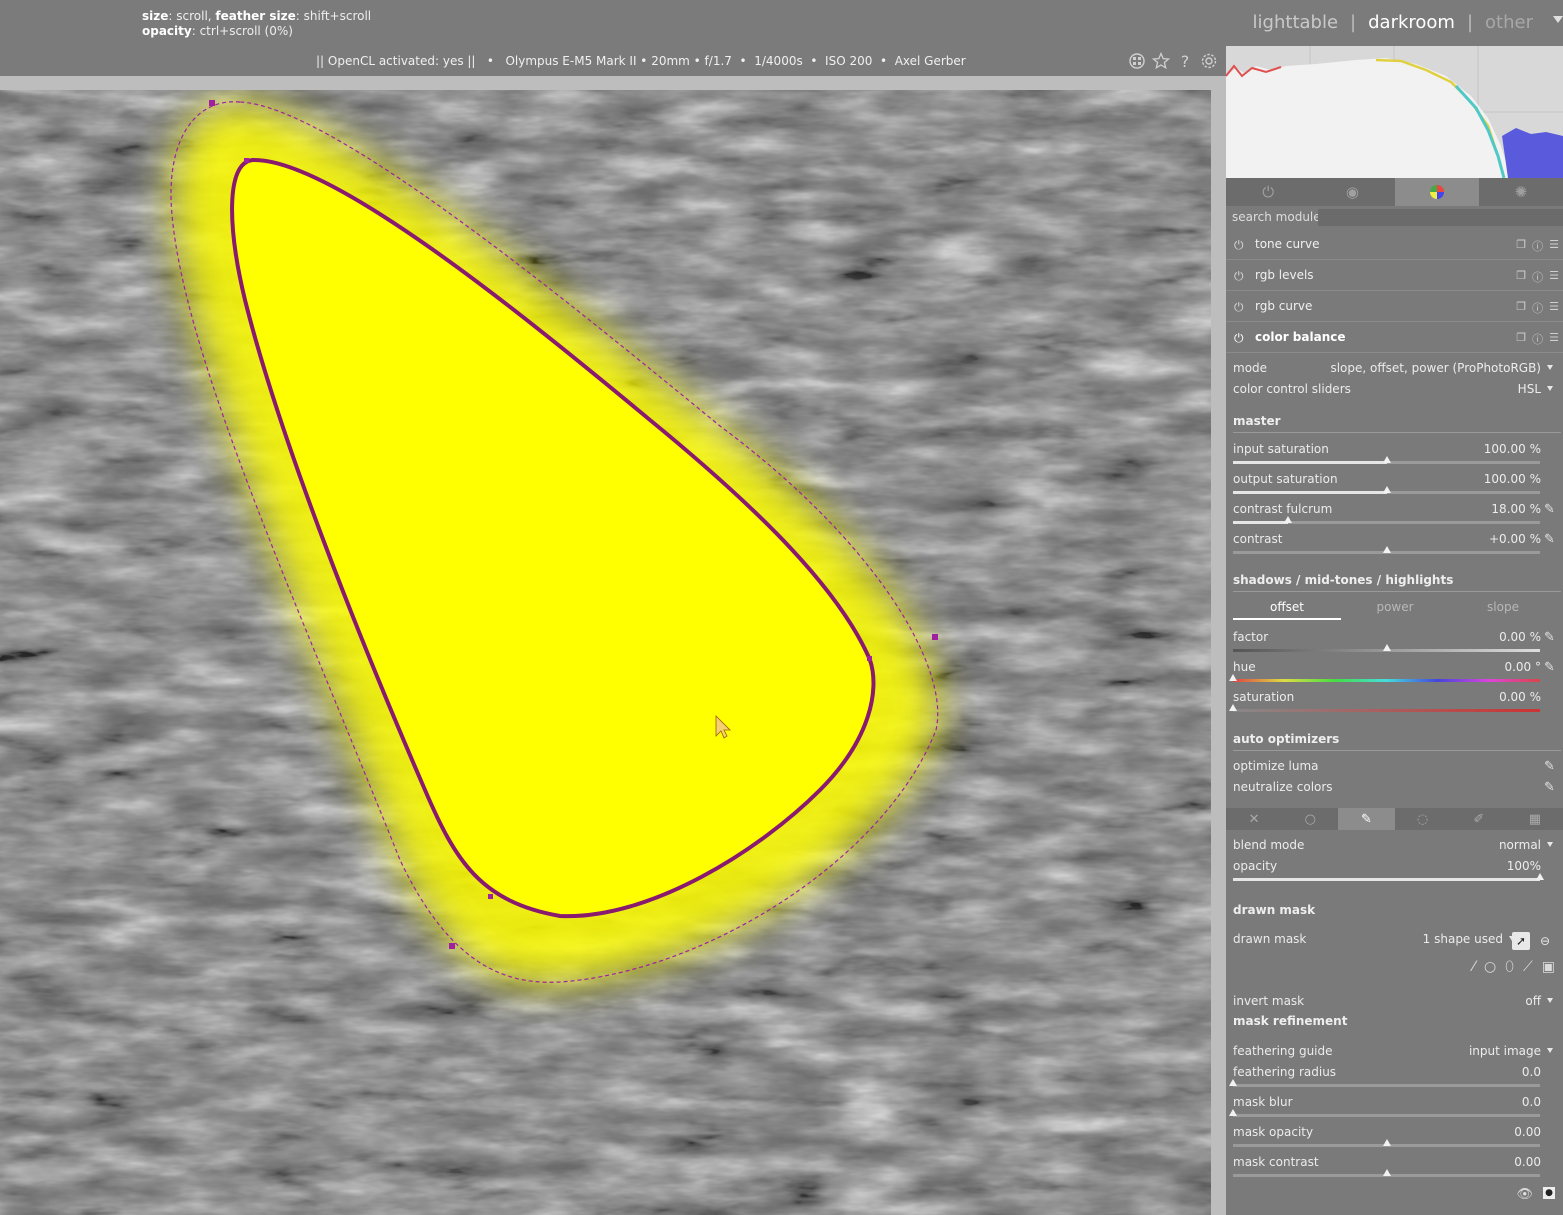 The image size is (1563, 1215). I want to click on module-tone-curve: ⏻ tone curve ❐ ⓘ ☰, so click(1394, 245).